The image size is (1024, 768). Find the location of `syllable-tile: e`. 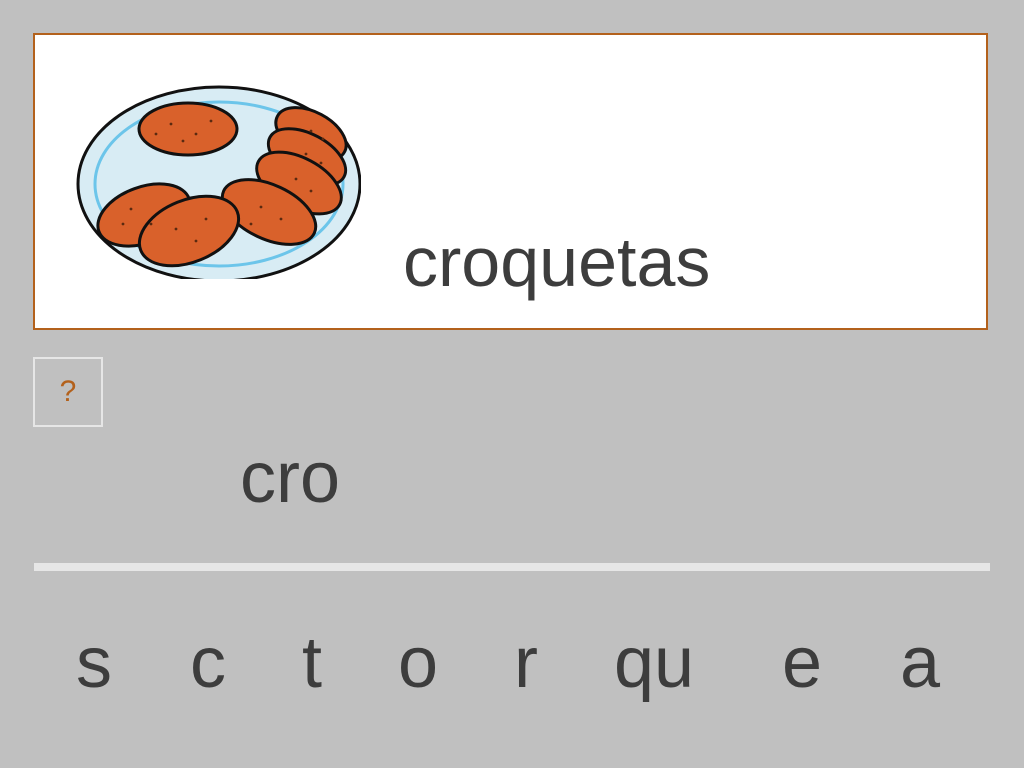

syllable-tile: e is located at coordinates (802, 663).